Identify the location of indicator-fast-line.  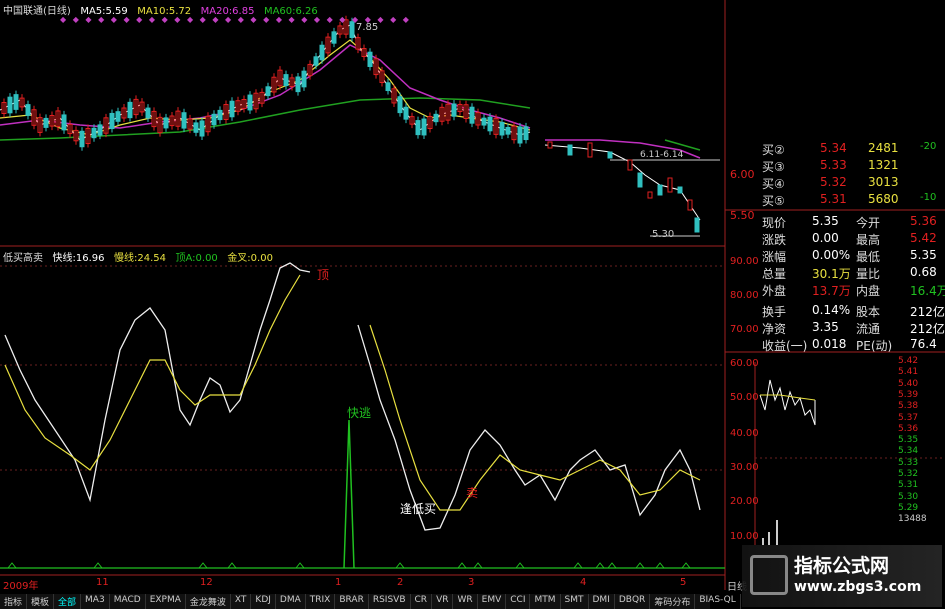
(157, 382).